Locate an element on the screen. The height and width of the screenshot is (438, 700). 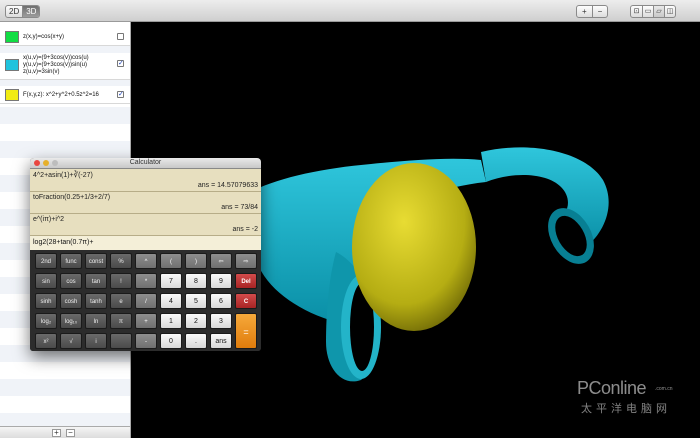
watermark: PConline .com.cn 太平洋电脑网 is located at coordinates (637, 400).